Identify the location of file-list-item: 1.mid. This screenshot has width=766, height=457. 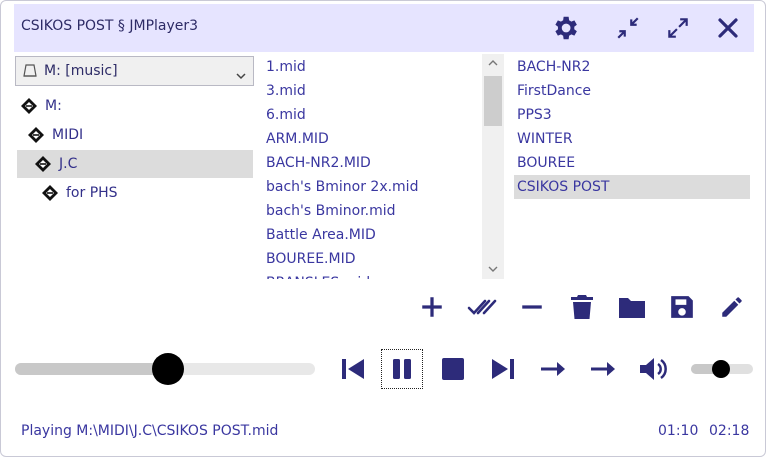
(286, 67).